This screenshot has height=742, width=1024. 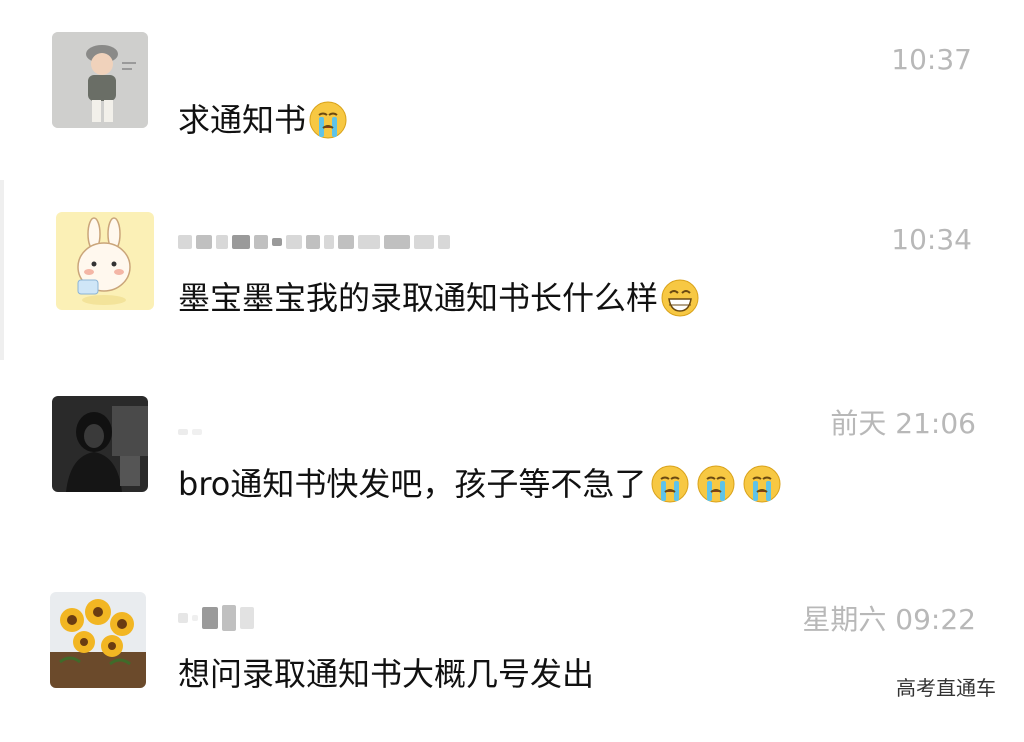 I want to click on comment-text: 求通知书, so click(x=263, y=120).